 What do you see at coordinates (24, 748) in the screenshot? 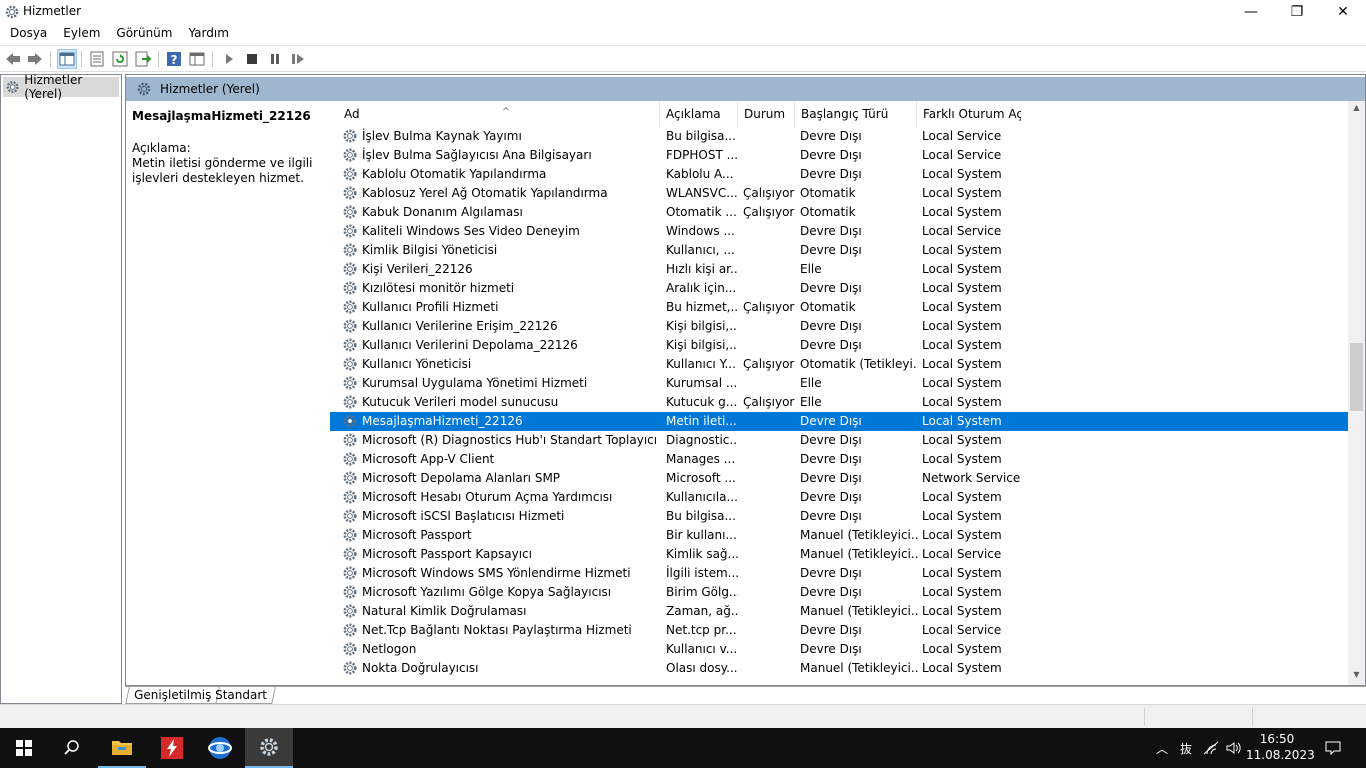
I see `start-button` at bounding box center [24, 748].